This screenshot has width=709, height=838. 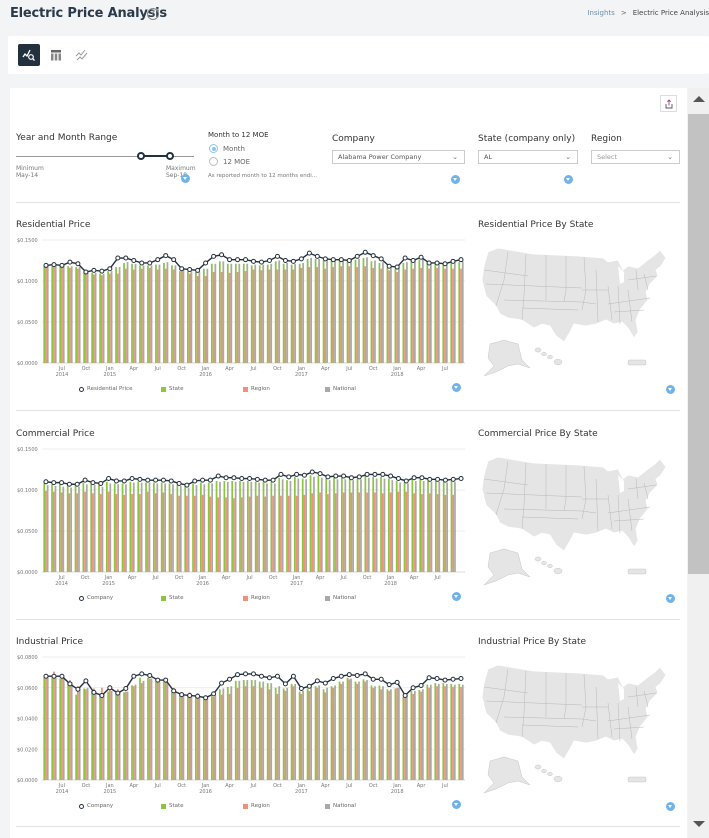 What do you see at coordinates (172, 598) in the screenshot?
I see `legend-item-state: State` at bounding box center [172, 598].